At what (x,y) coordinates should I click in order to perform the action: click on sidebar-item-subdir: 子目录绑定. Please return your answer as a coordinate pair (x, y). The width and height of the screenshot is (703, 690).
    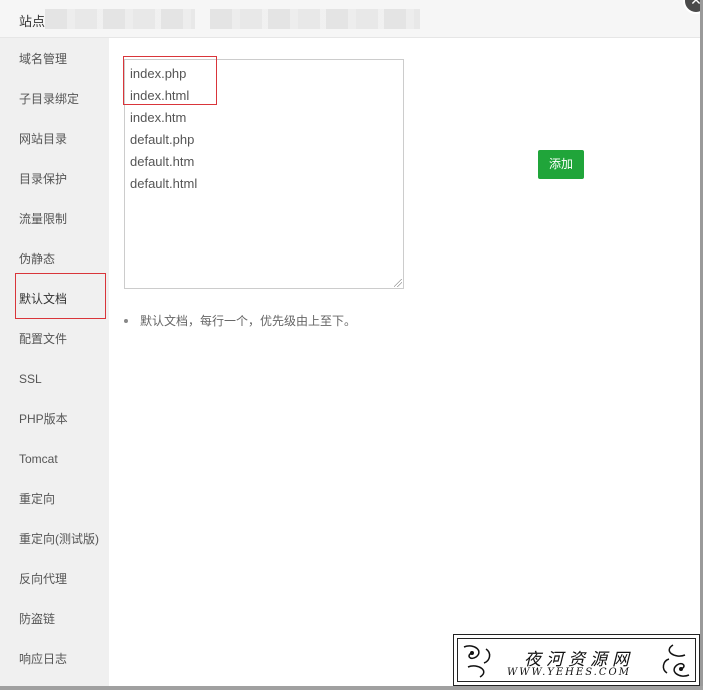
    Looking at the image, I should click on (54, 99).